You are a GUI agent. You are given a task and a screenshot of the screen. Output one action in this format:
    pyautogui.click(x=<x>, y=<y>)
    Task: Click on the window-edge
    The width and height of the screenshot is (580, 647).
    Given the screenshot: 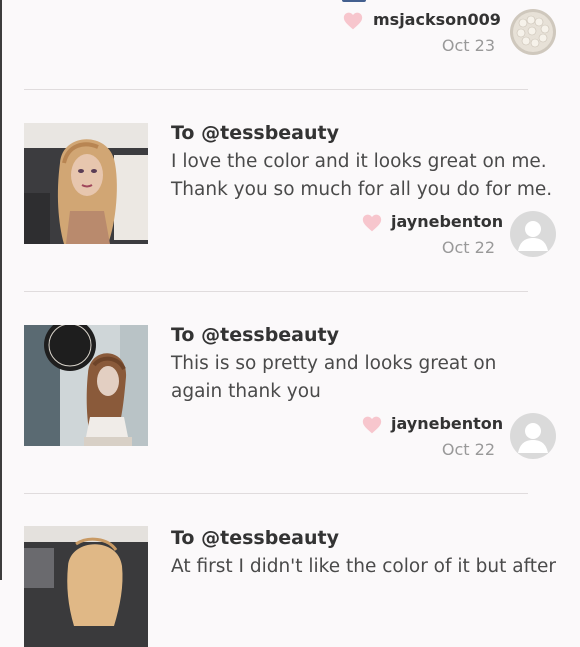 What is the action you would take?
    pyautogui.click(x=1, y=290)
    